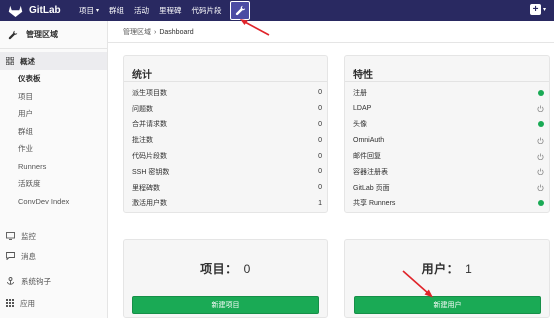 This screenshot has height=318, width=554. I want to click on sidebar-item-label: 监控, so click(28, 236).